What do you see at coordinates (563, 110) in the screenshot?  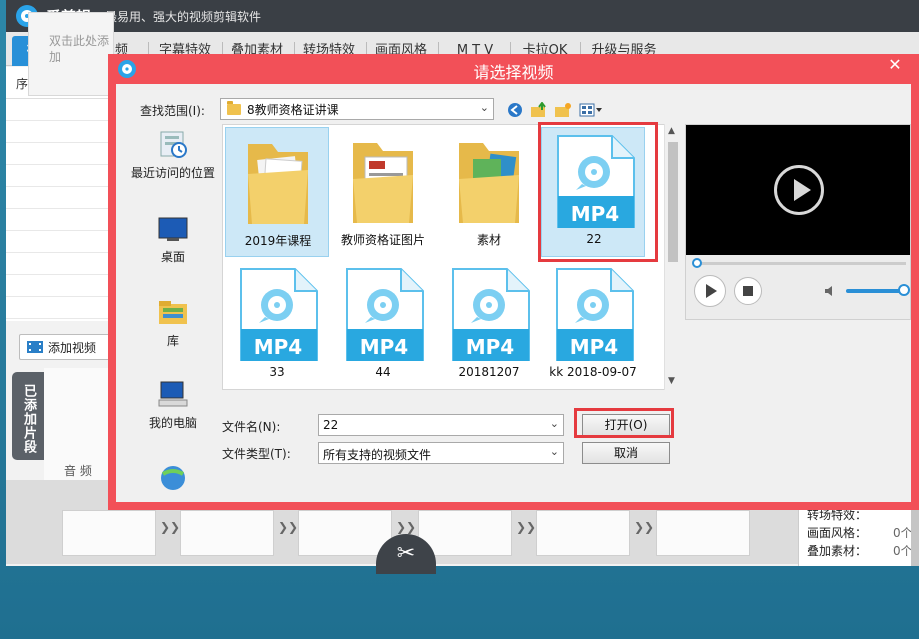 I see `new-folder-icon` at bounding box center [563, 110].